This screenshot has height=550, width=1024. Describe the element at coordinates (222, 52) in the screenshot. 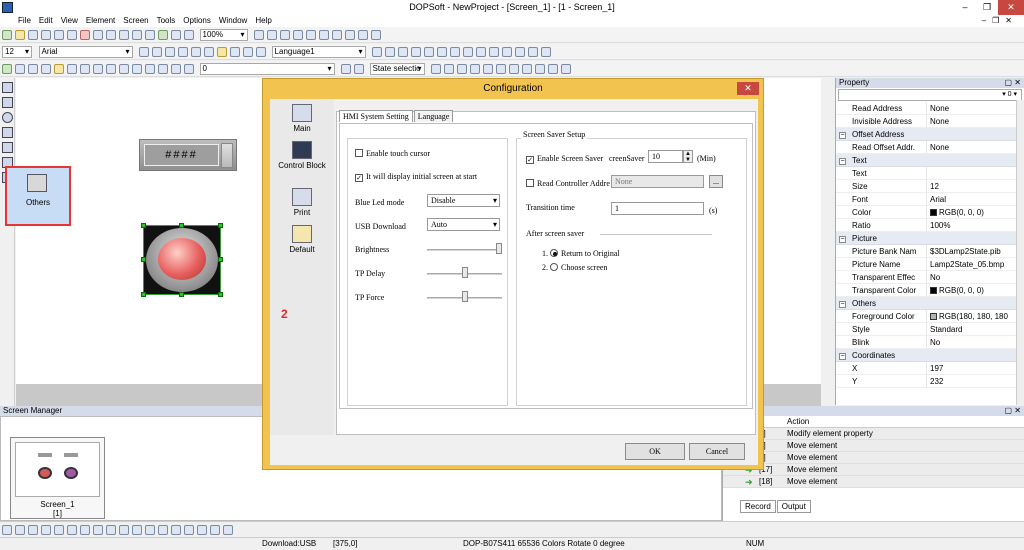

I see `font-color-icon` at that location.